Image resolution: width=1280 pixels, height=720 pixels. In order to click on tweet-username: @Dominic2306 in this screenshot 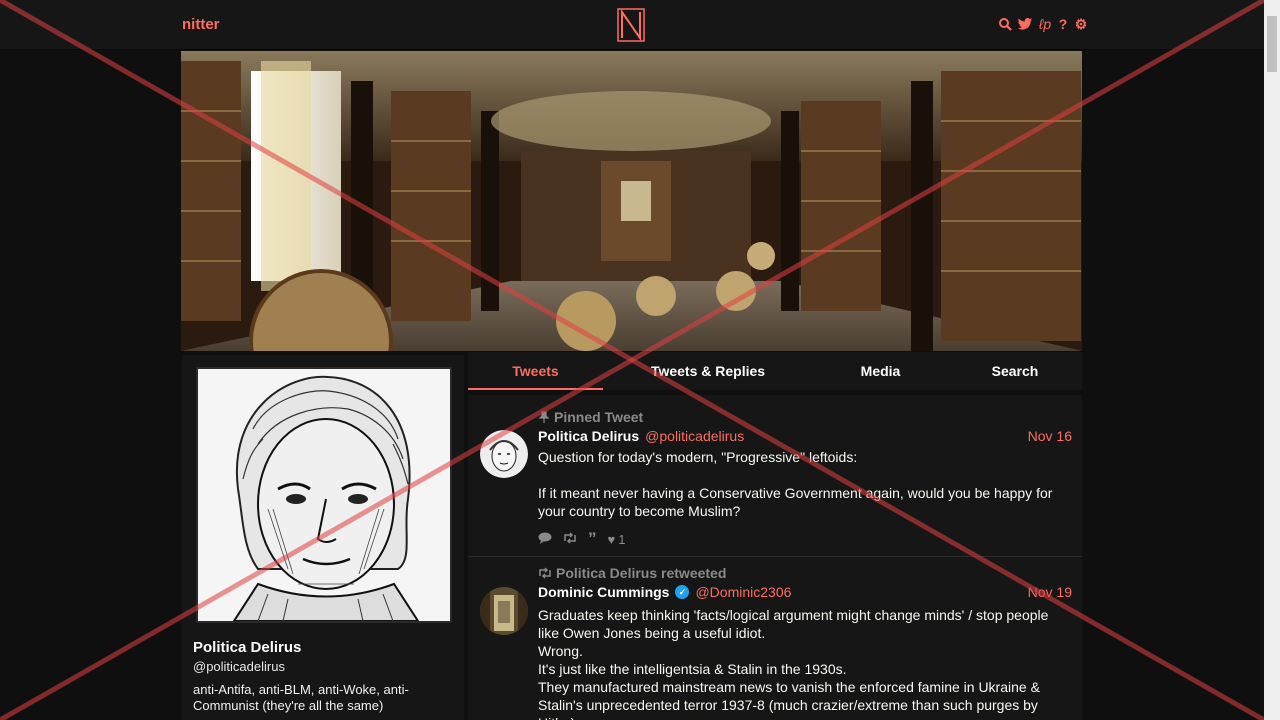, I will do `click(743, 592)`.